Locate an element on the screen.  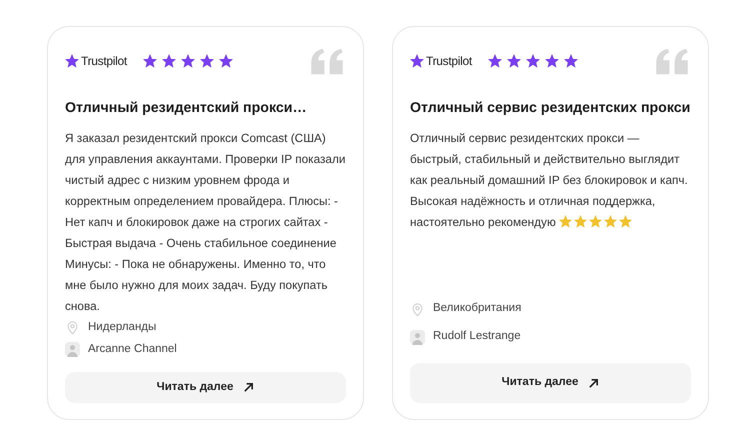
review-text: Отличный сервис резидентских прокси — быстрый, стабильный и действительно выглядит как реальный домашний IP без блокировок и капч. Высокая надёжность и отличная поддержка, настоятельно рекомендую is located at coordinates (549, 181).